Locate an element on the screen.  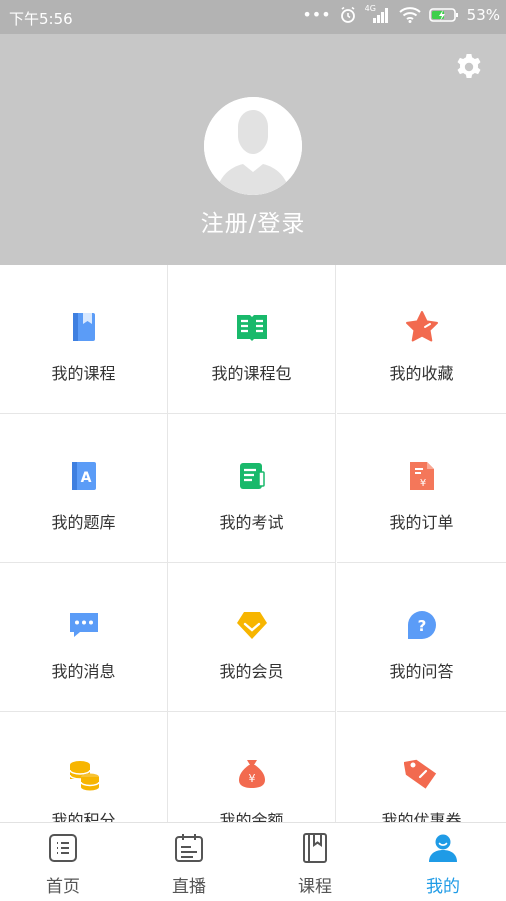
tab-live: 直播 is located at coordinates (189, 862).